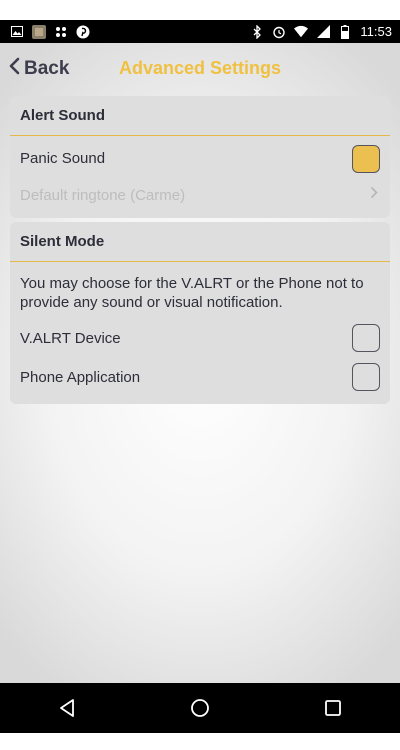  I want to click on panic-sound-label: Panic Sound, so click(63, 158).